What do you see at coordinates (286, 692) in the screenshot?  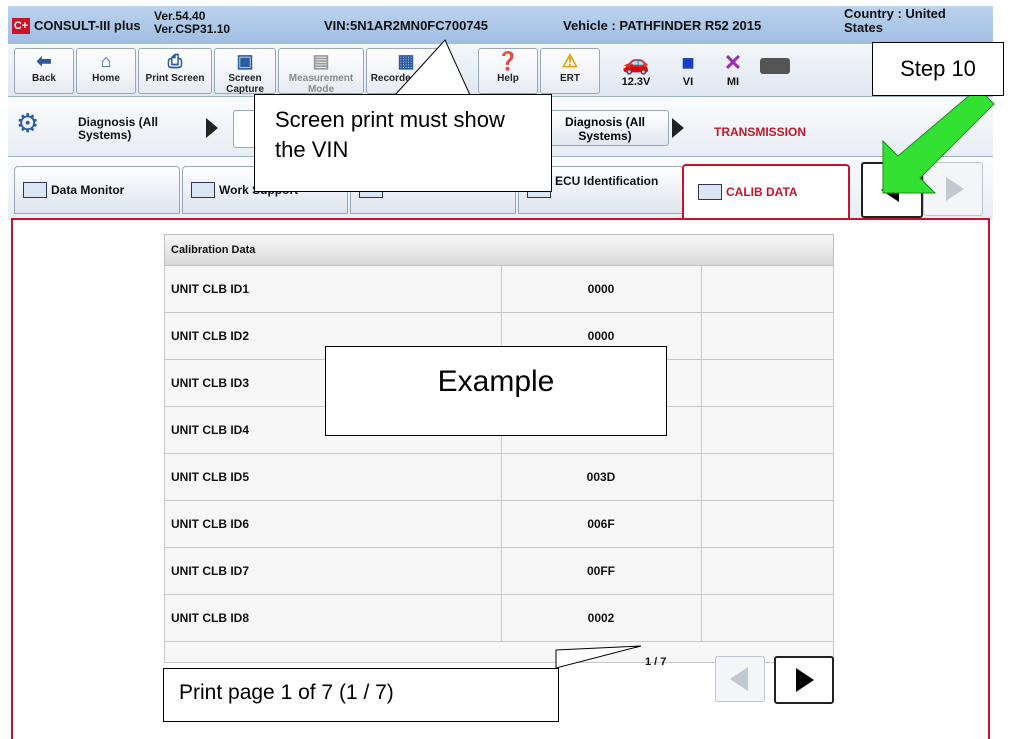 I see `print-page-callout-text: Print page 1 of 7 (1 / 7)` at bounding box center [286, 692].